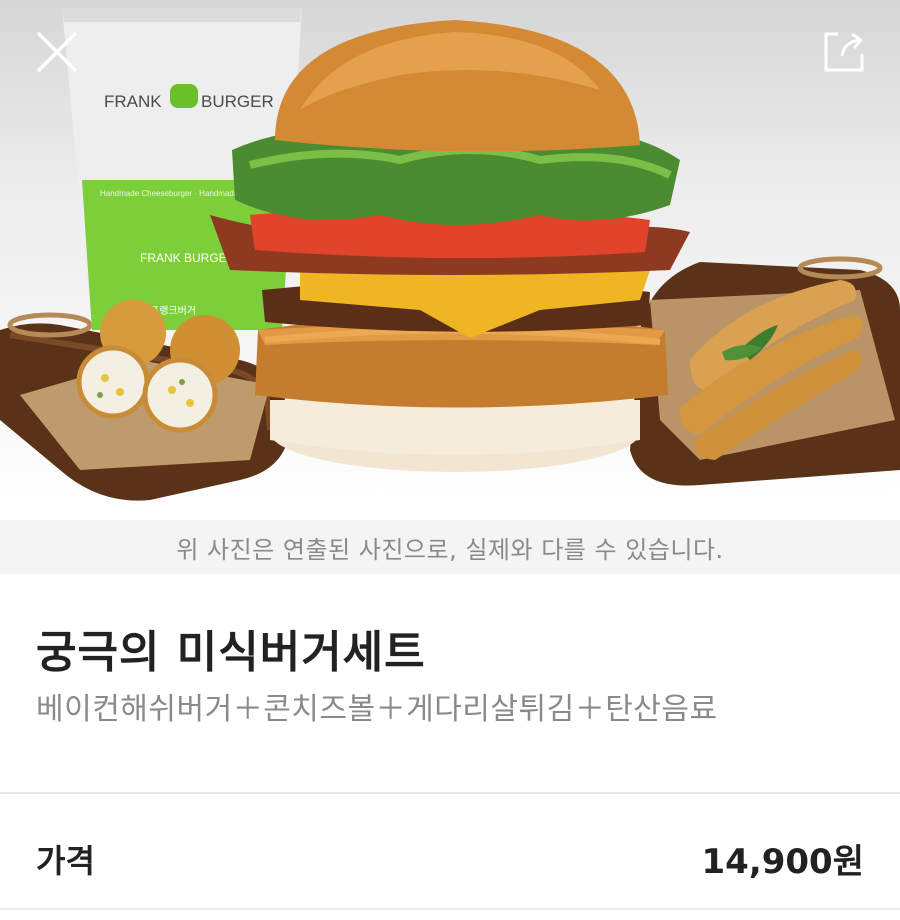 The height and width of the screenshot is (920, 900). I want to click on price-row: 가격 14,900원, so click(450, 858).